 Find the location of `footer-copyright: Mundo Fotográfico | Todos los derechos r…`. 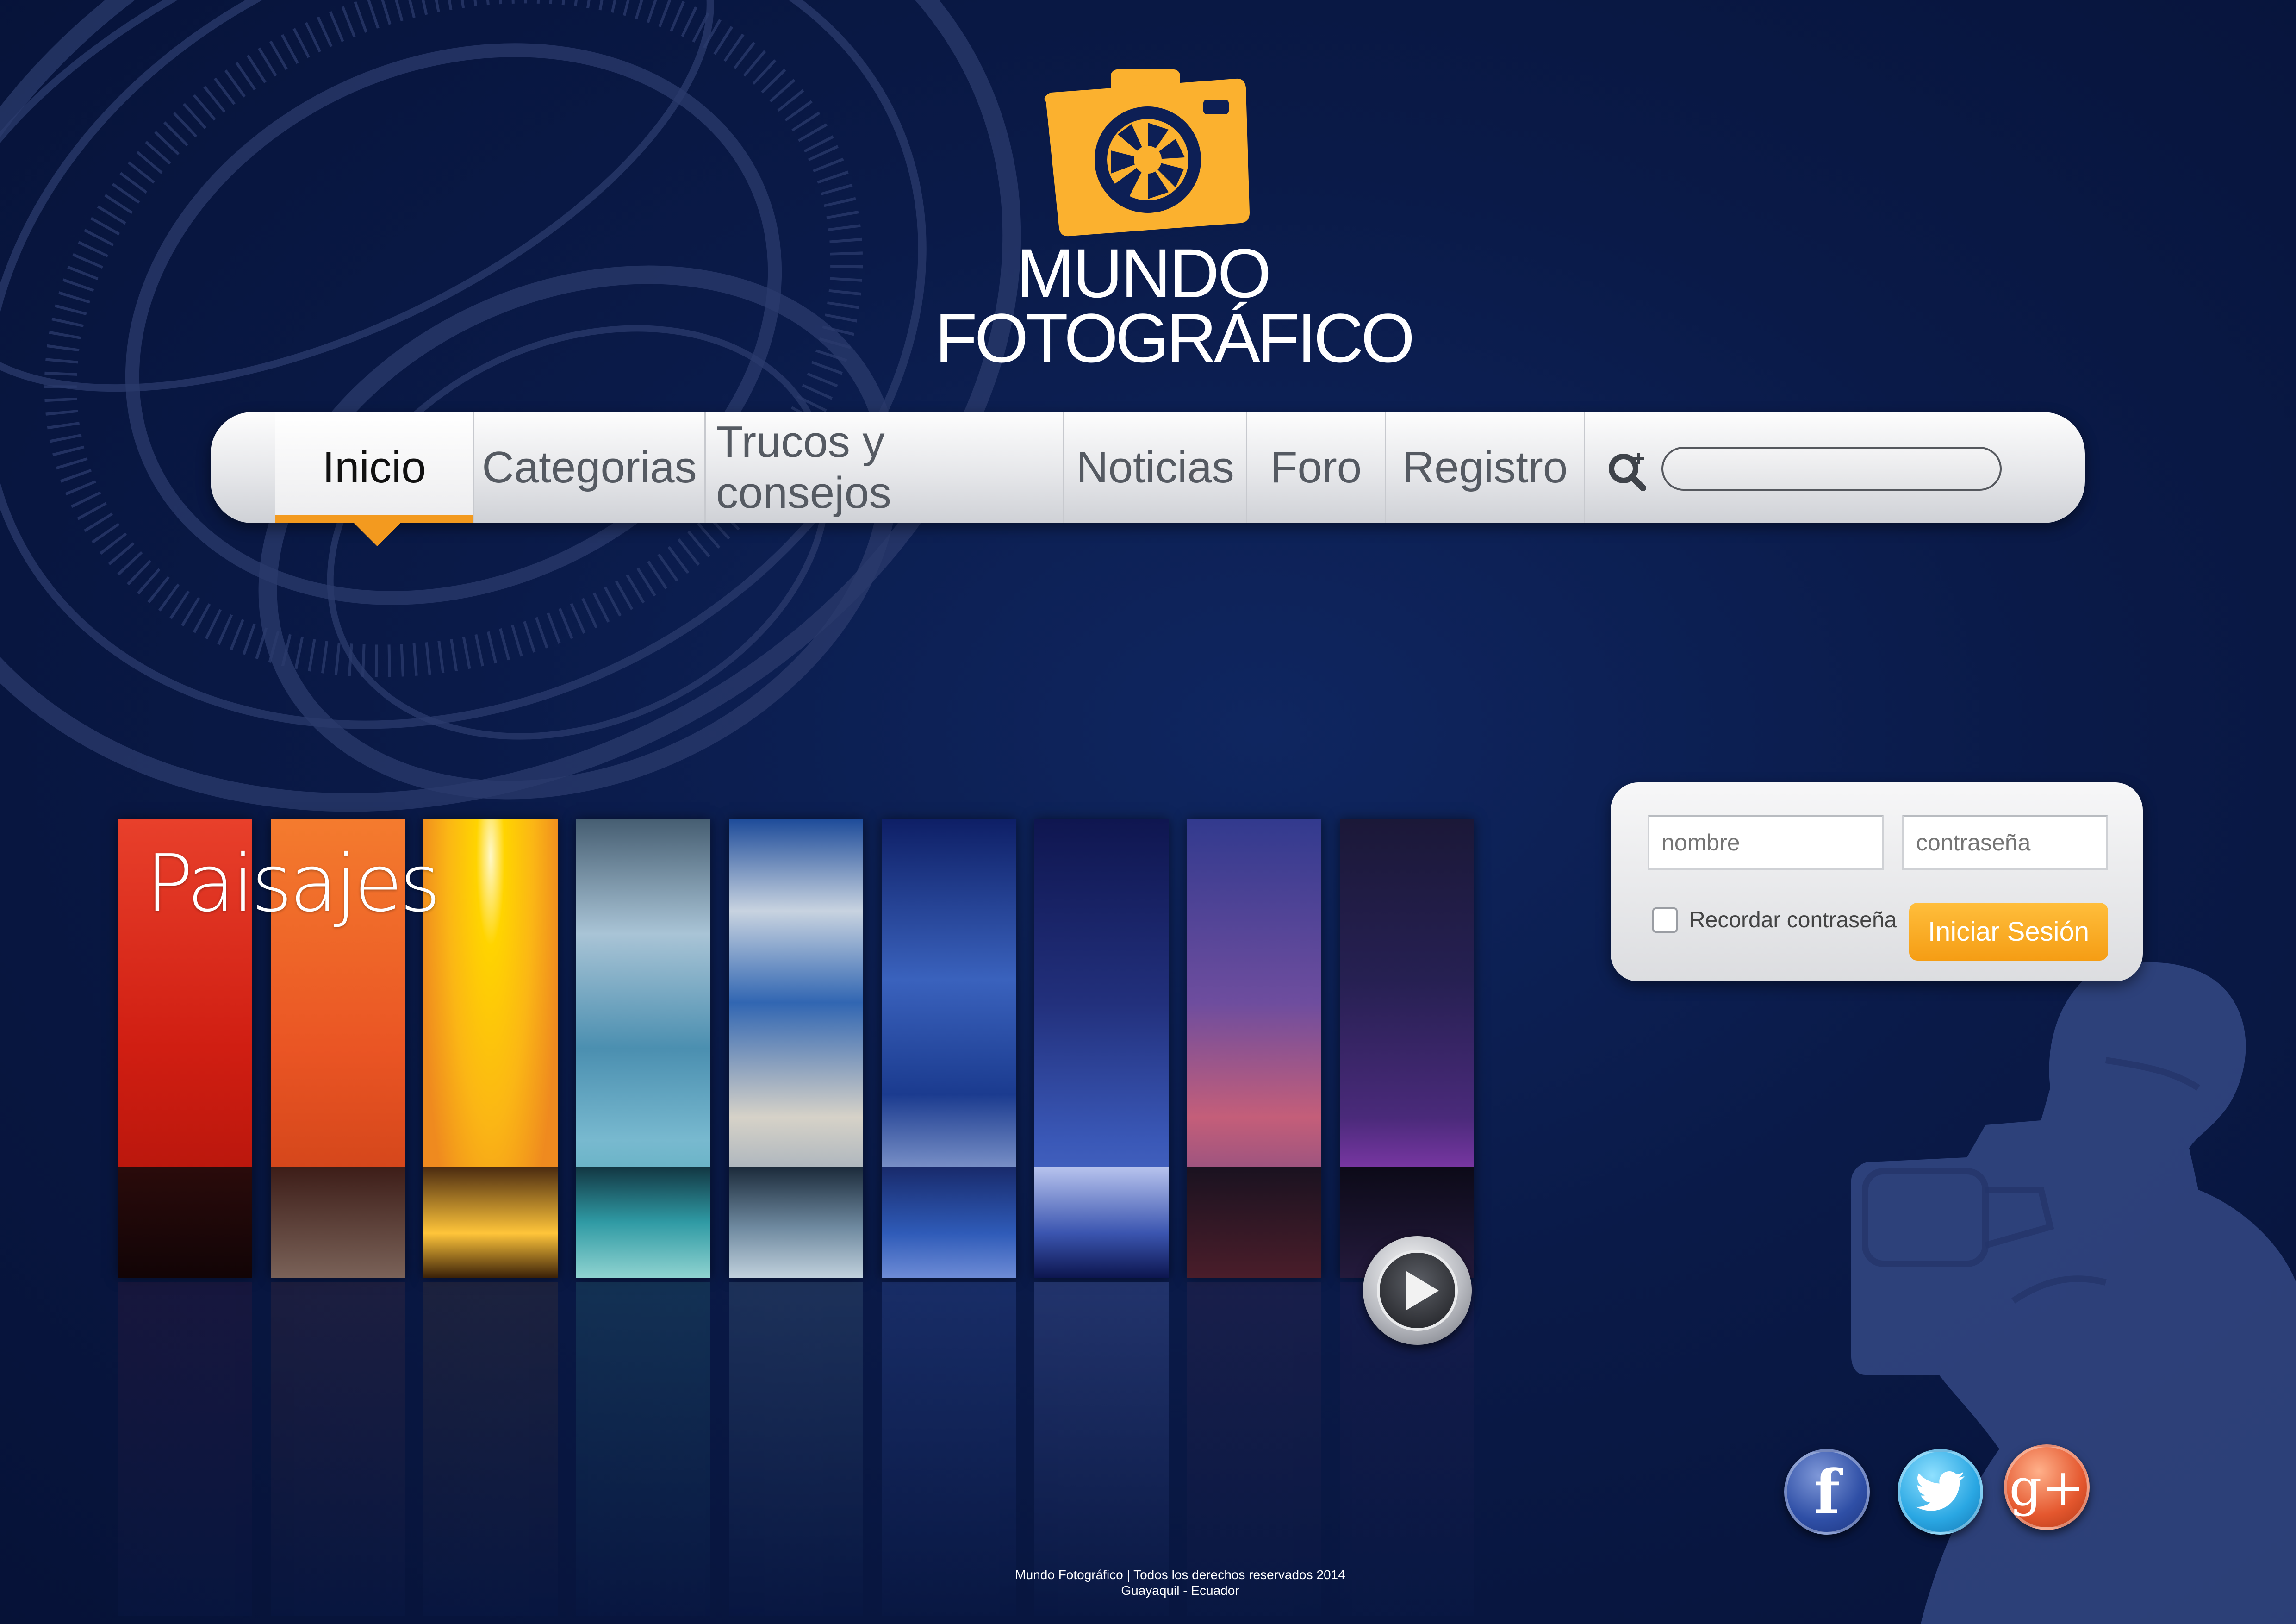

footer-copyright: Mundo Fotográfico | Todos los derechos r… is located at coordinates (1180, 1575).